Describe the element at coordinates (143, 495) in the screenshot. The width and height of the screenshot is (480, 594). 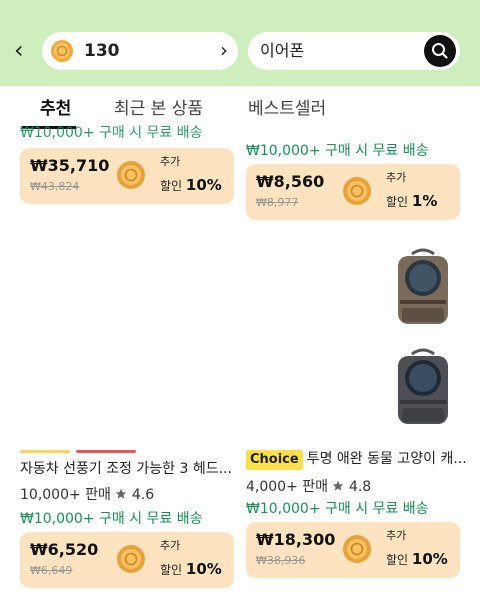
I see `rating-value: 4.6` at that location.